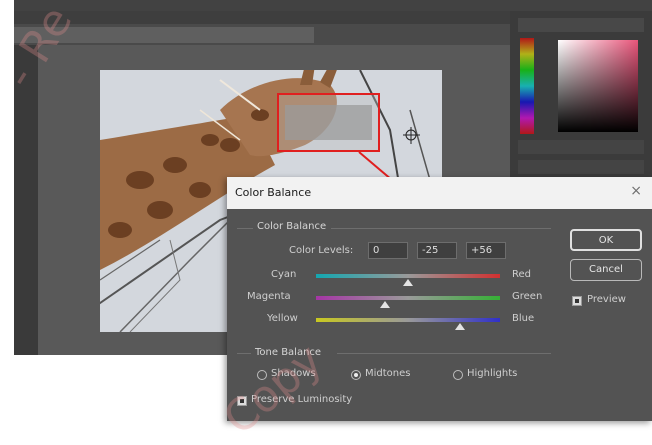 The width and height of the screenshot is (652, 445). I want to click on magenta-green-slider, so click(408, 298).